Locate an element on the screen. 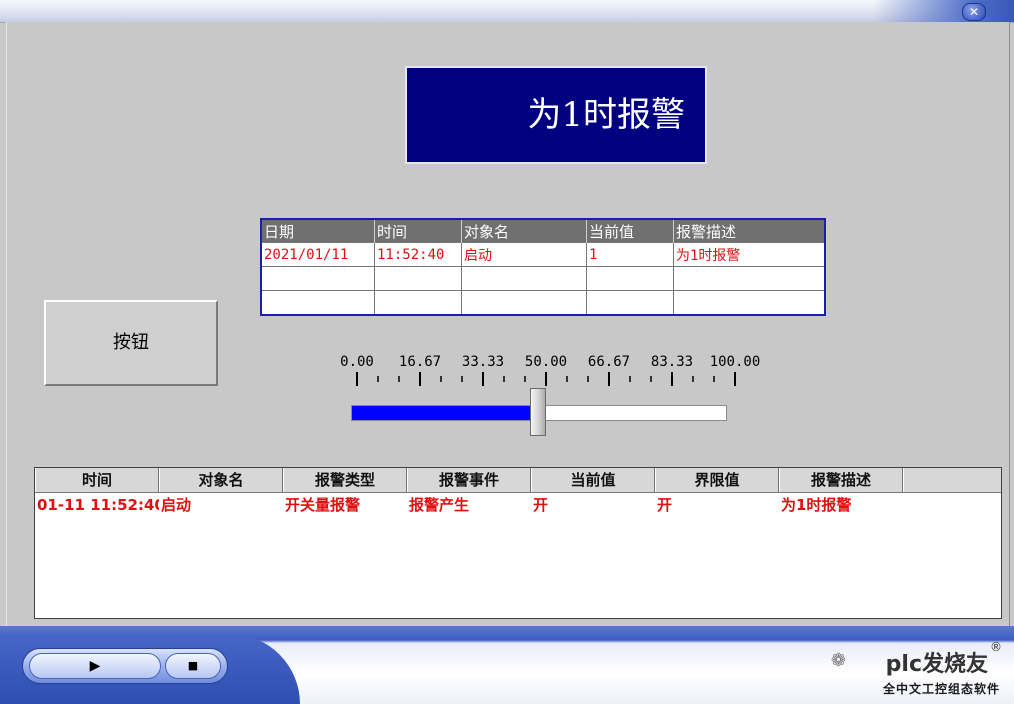 Image resolution: width=1014 pixels, height=704 pixels. list-cell-object: 启动 is located at coordinates (176, 505).